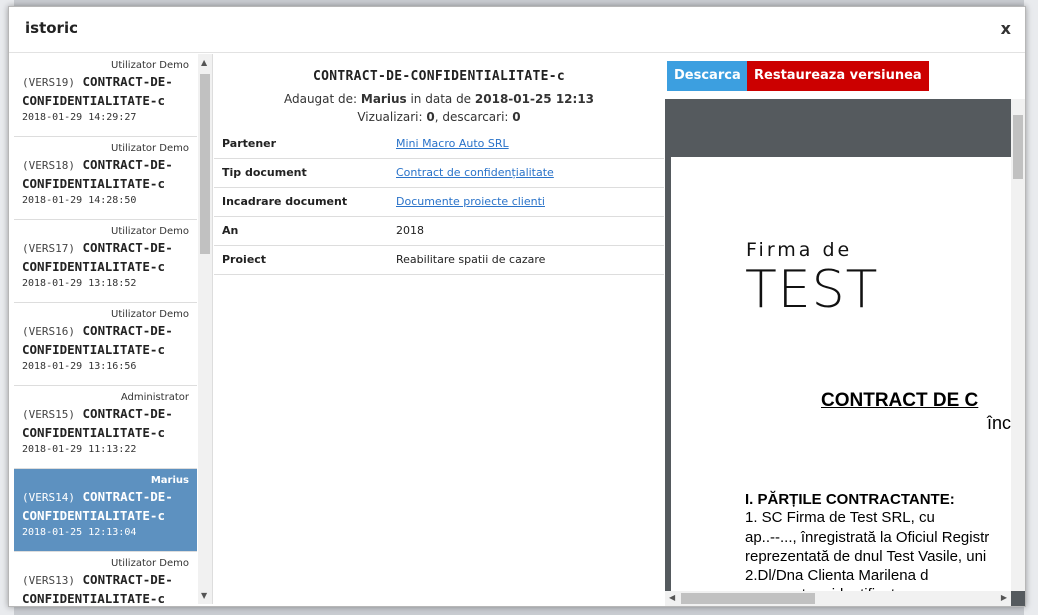 This screenshot has height=615, width=1038. I want to click on down-arrow-icon: ▼, so click(204, 595).